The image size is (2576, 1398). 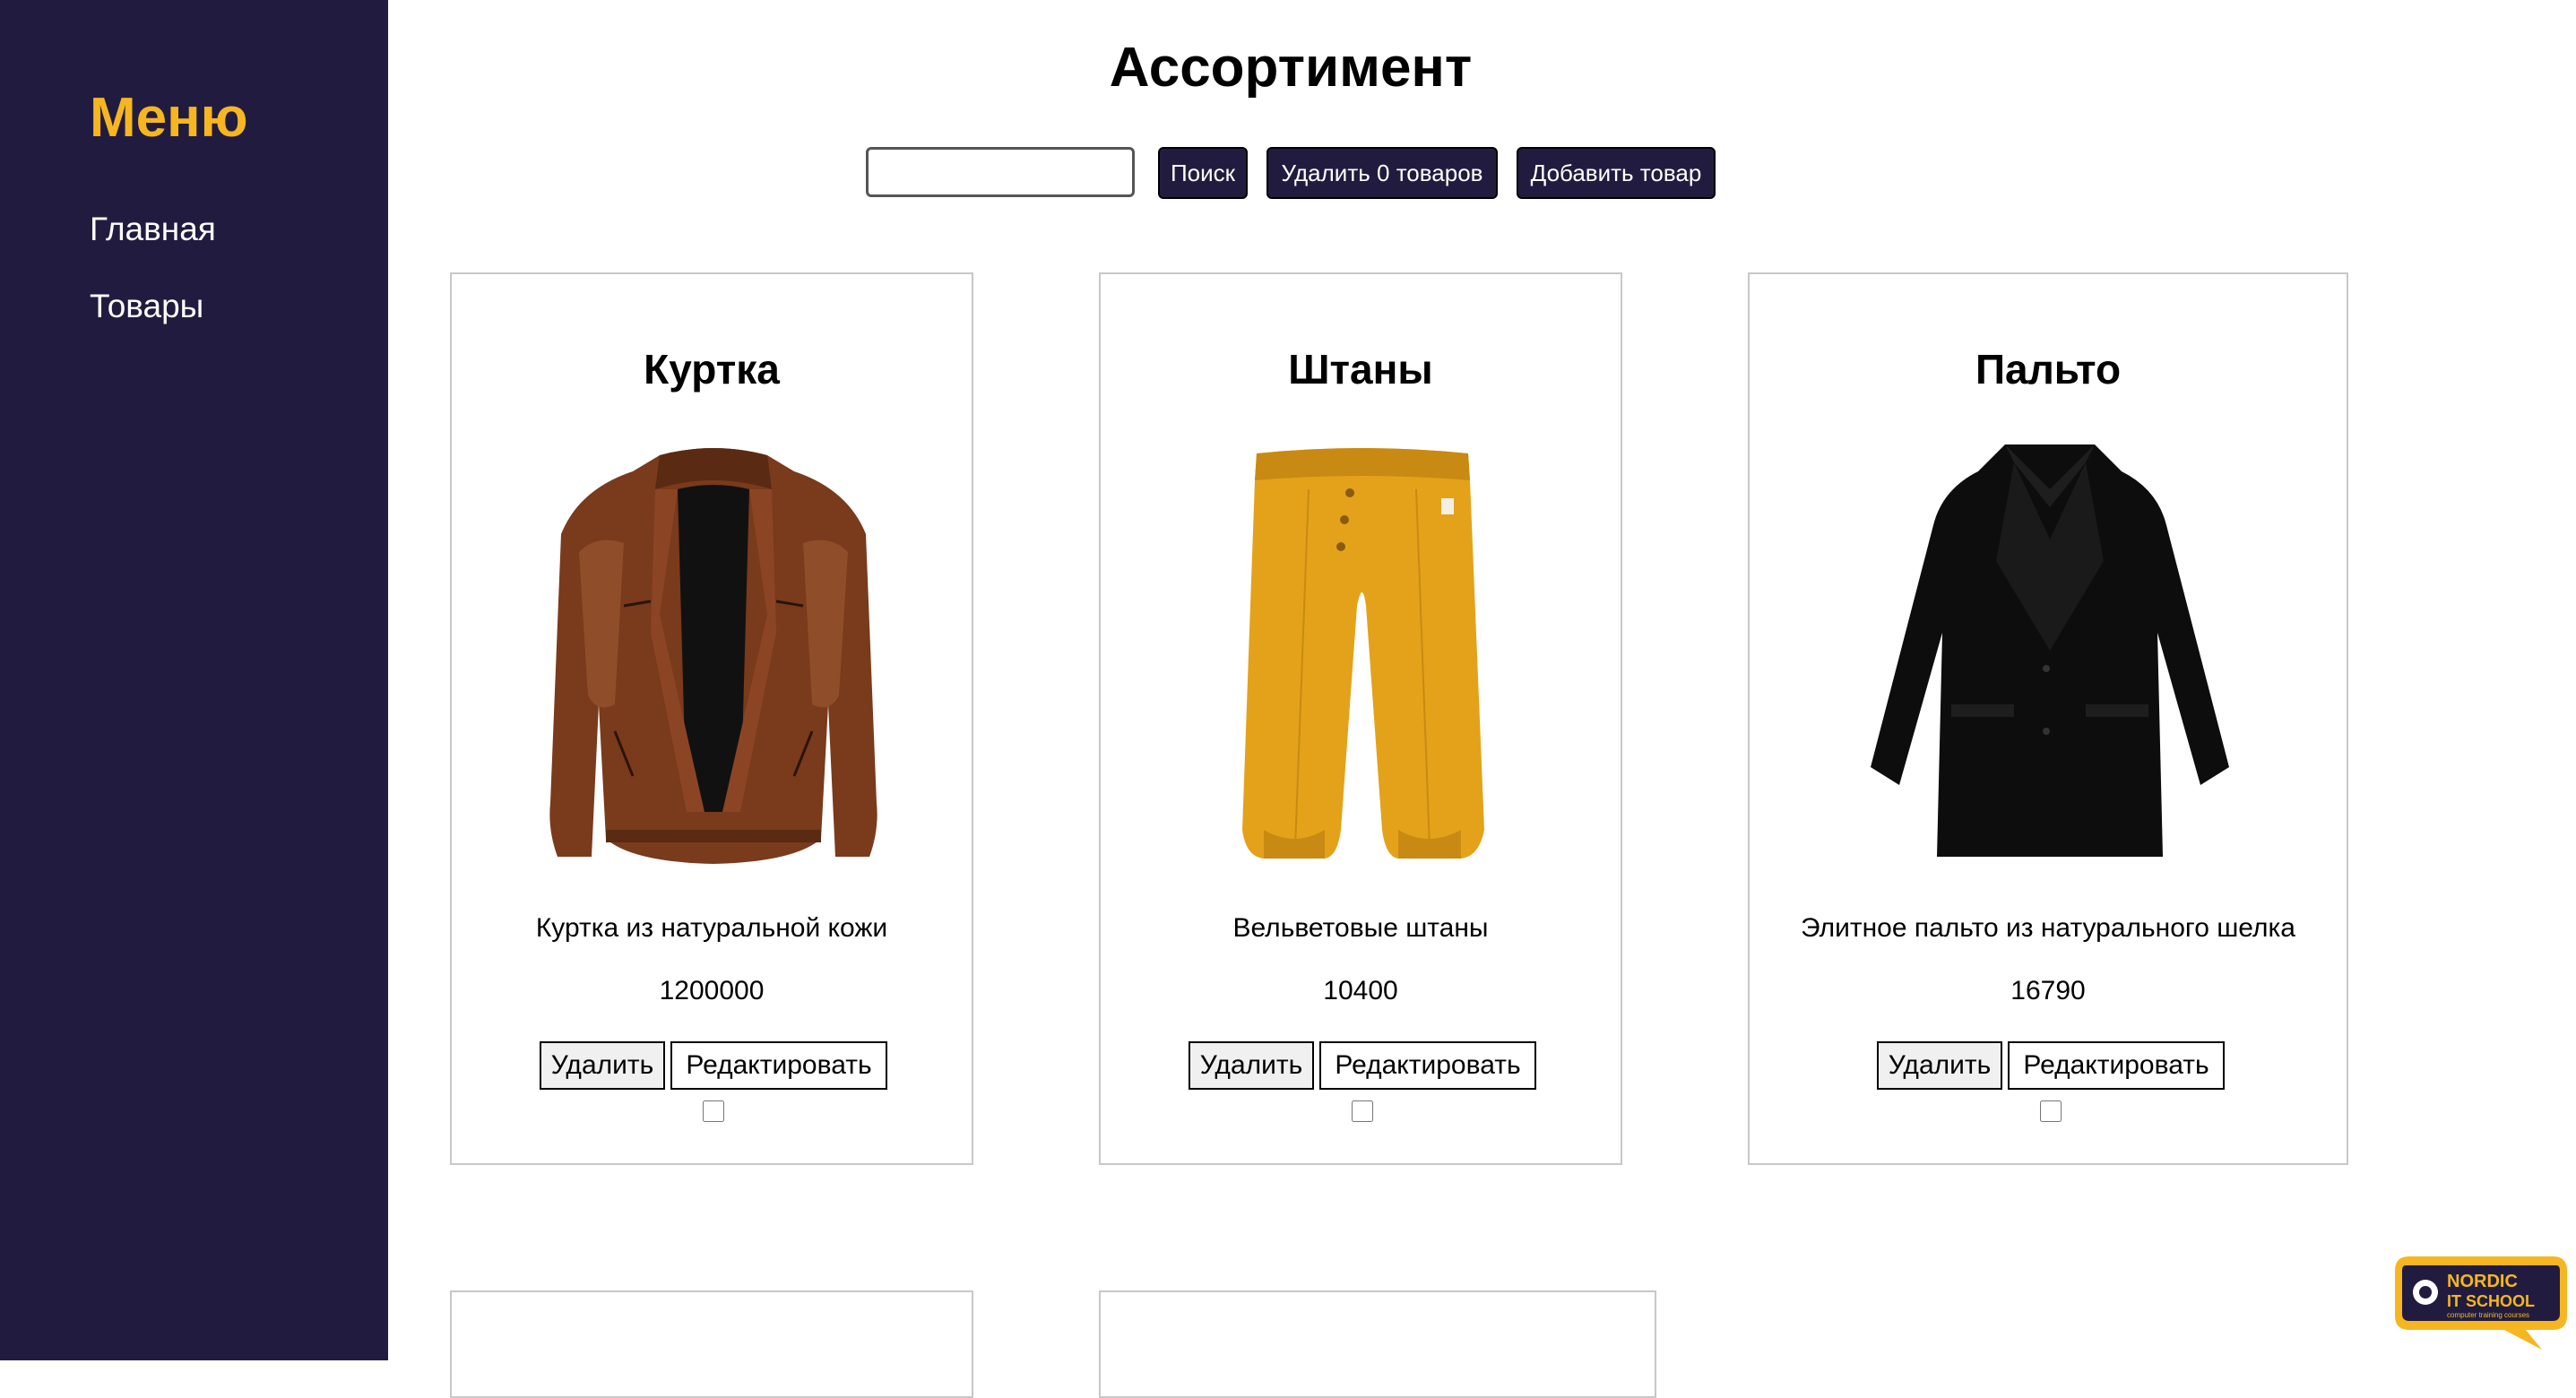 I want to click on product-title: Пальто, so click(x=2048, y=369).